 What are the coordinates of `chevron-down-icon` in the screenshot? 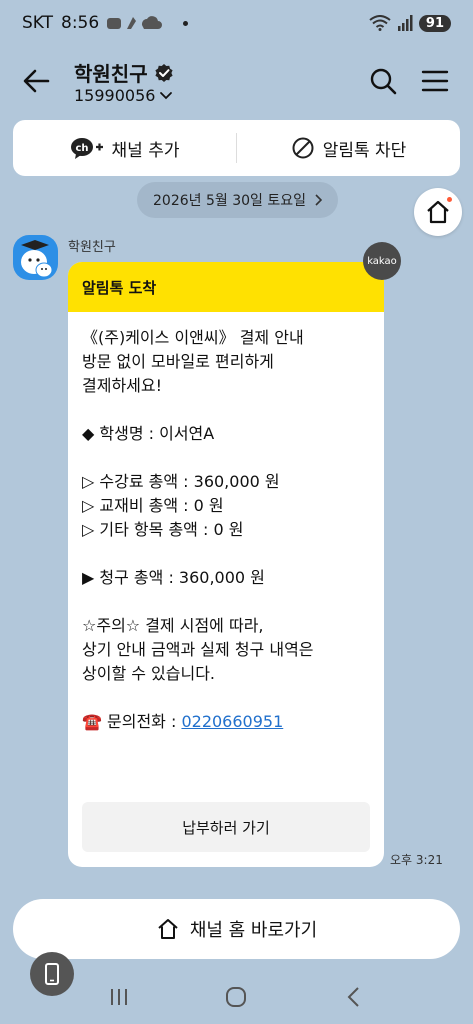 It's located at (166, 95).